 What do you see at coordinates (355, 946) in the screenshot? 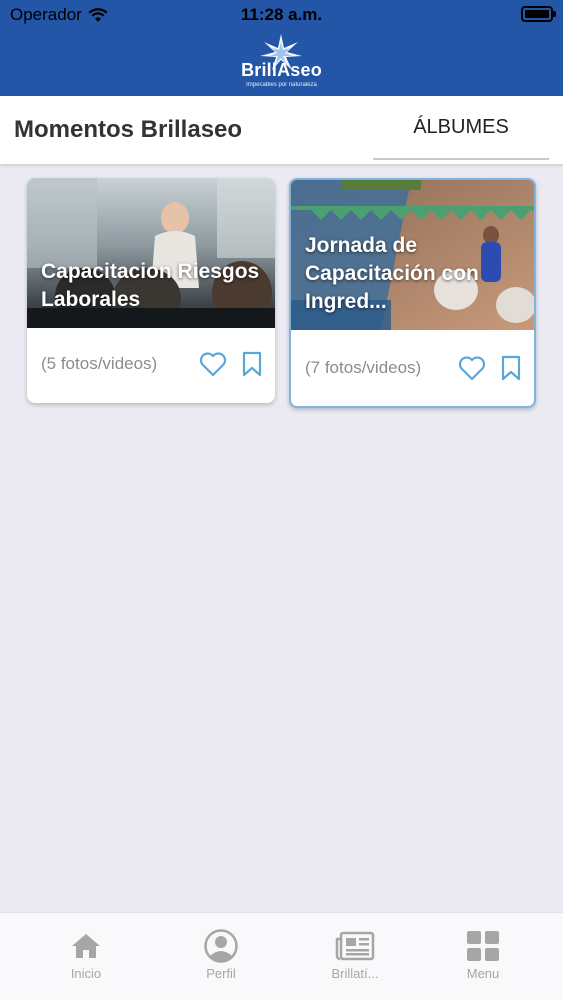
I see `newspaper-icon` at bounding box center [355, 946].